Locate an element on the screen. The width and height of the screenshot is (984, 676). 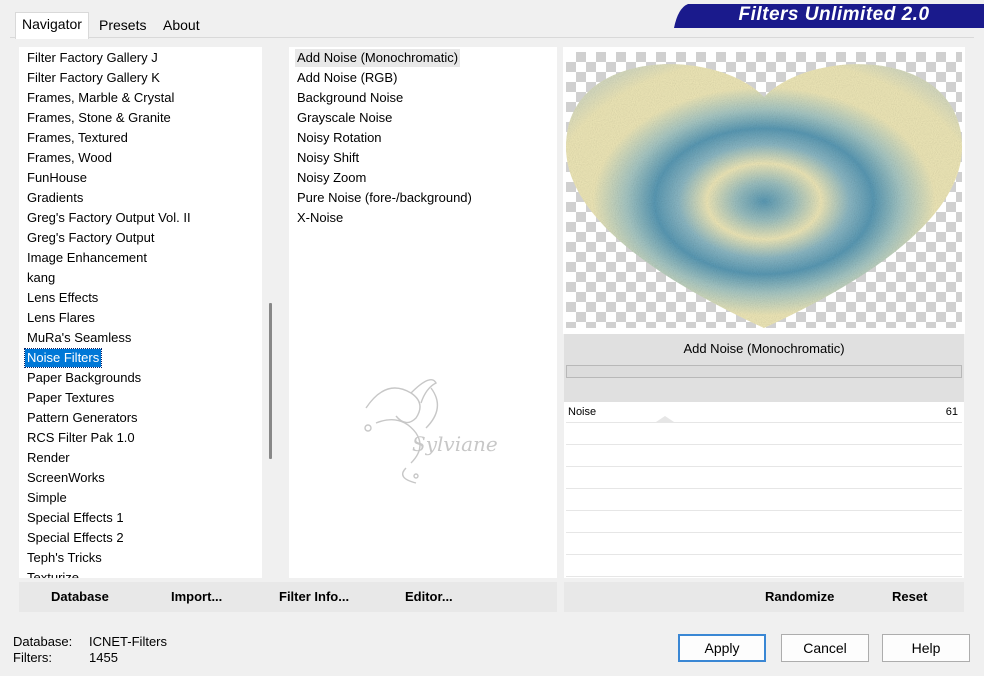
category-item: Special Effects 2 is located at coordinates (75, 538).